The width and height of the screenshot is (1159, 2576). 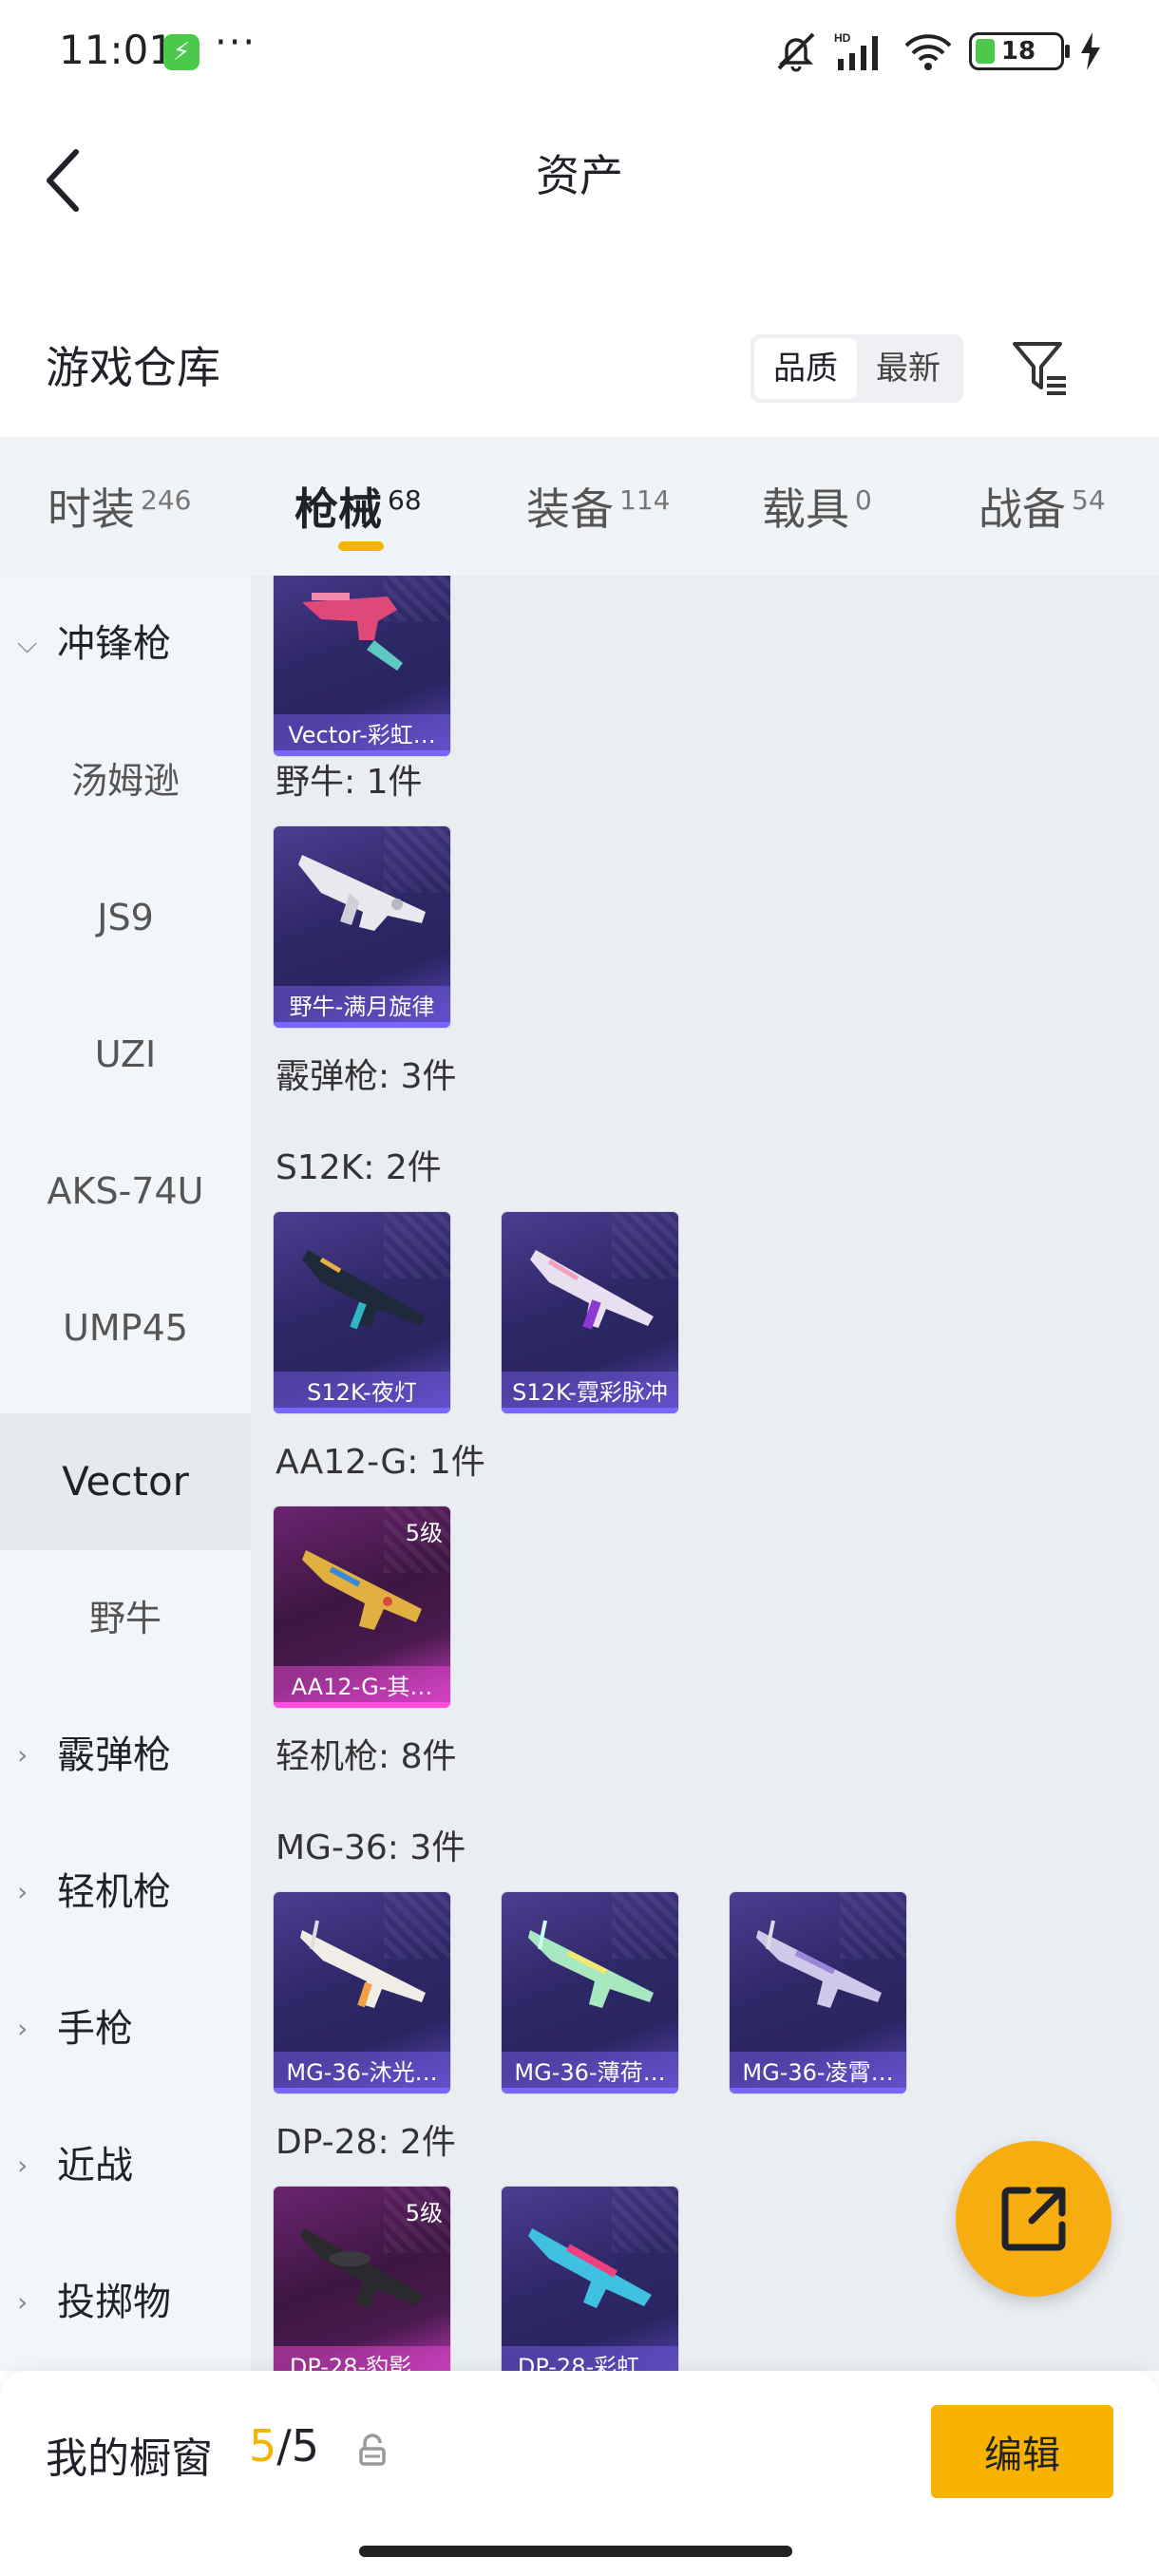 I want to click on battery-icon: 18, so click(x=1019, y=51).